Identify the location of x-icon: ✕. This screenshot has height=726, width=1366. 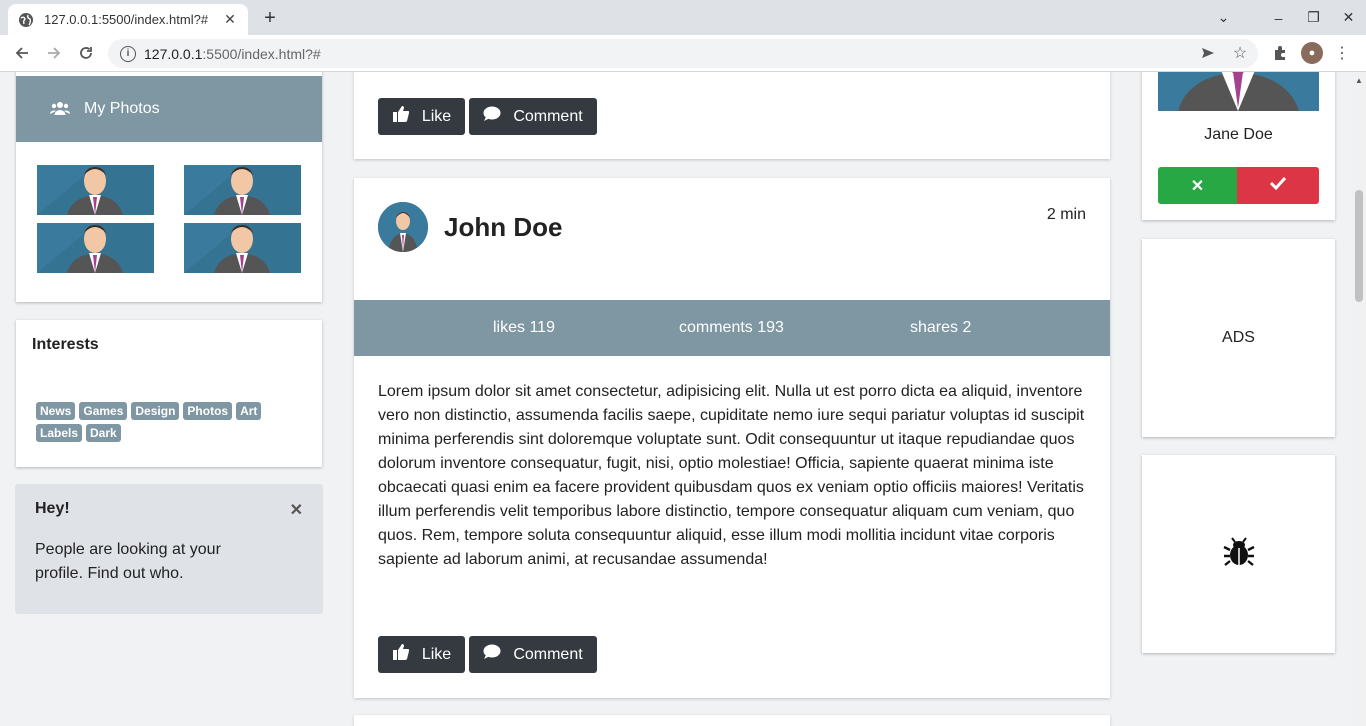
(1197, 186).